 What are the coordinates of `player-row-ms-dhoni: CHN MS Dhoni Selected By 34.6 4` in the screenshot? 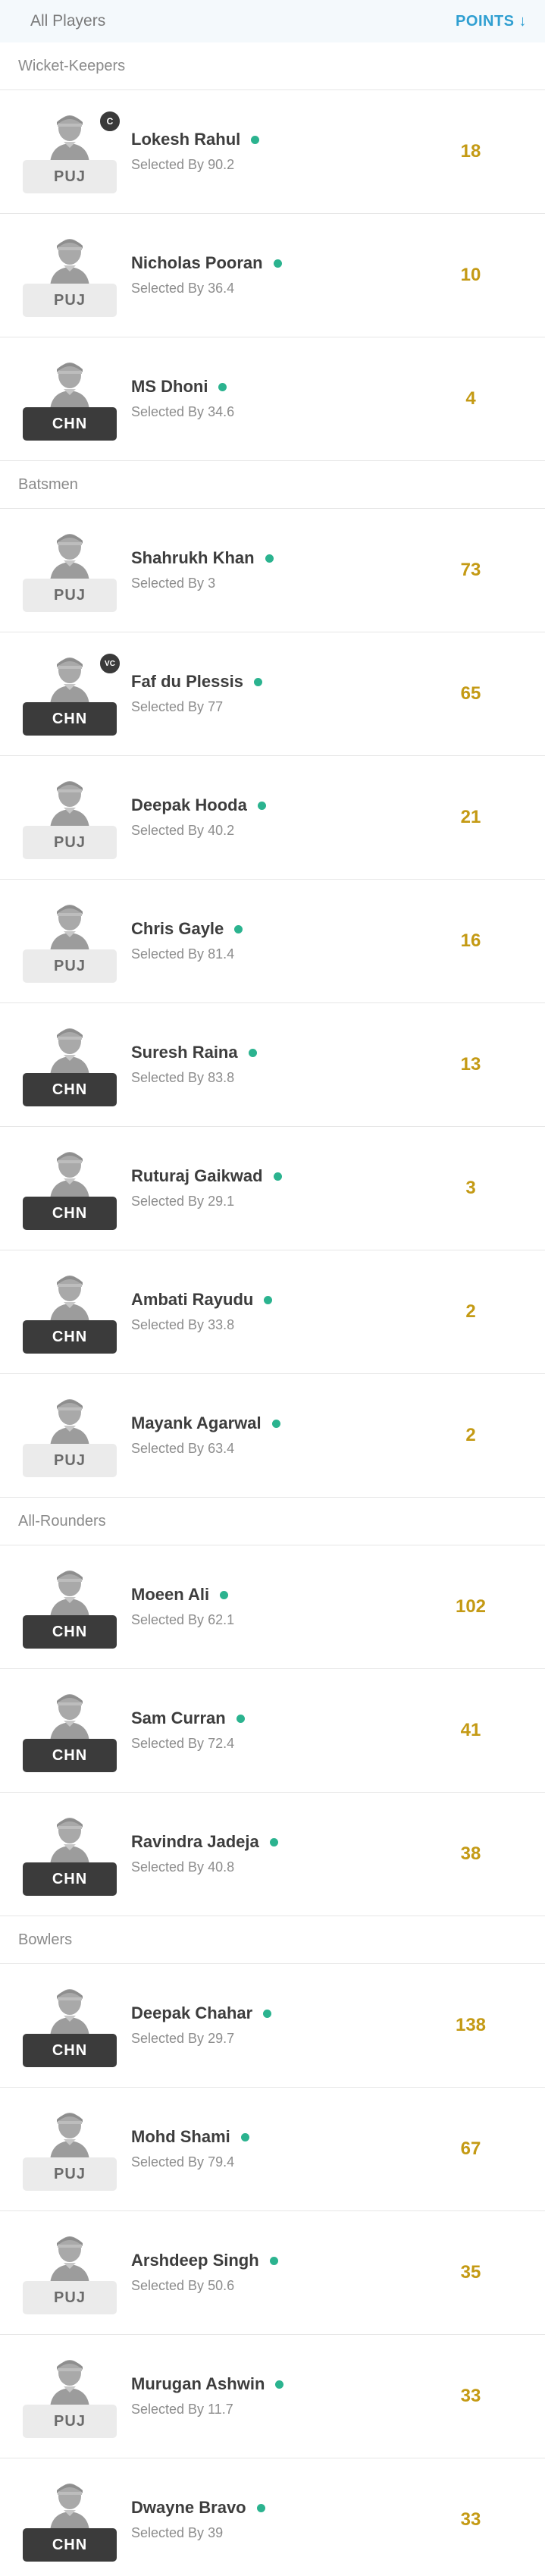 It's located at (272, 399).